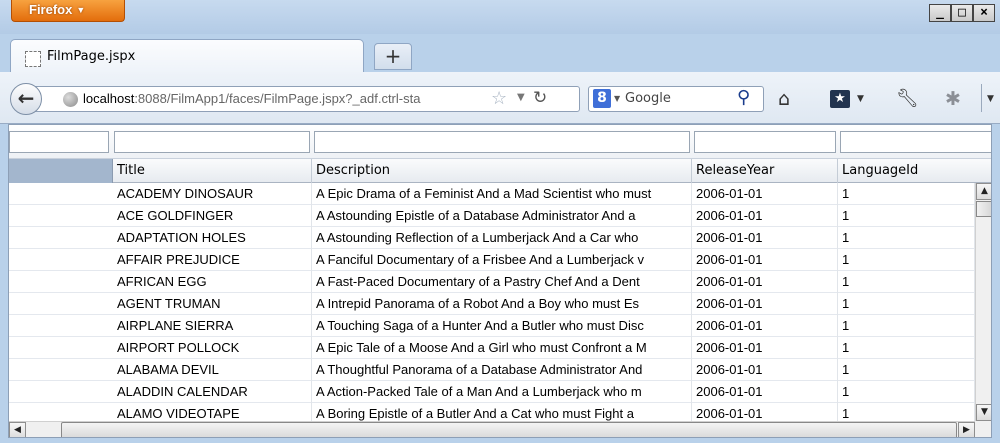 This screenshot has height=443, width=1000. What do you see at coordinates (648, 98) in the screenshot?
I see `search-input: Google` at bounding box center [648, 98].